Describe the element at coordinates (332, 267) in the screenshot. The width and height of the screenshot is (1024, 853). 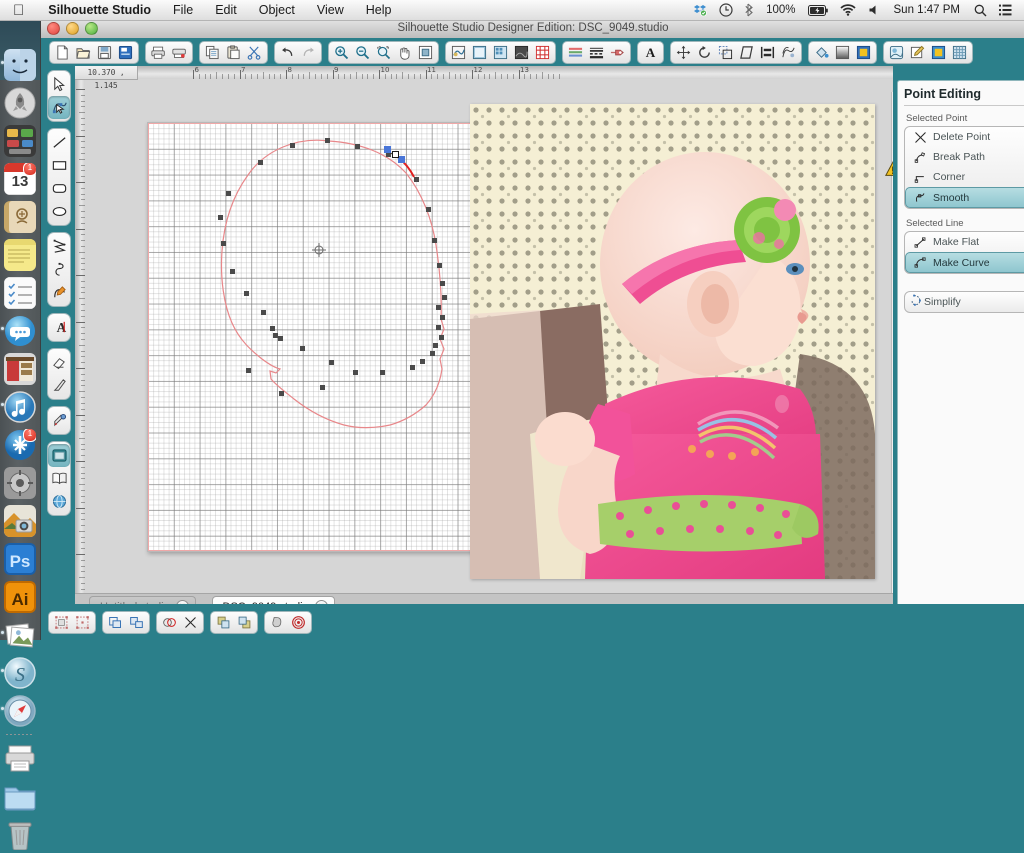
I see `path-control-points` at that location.